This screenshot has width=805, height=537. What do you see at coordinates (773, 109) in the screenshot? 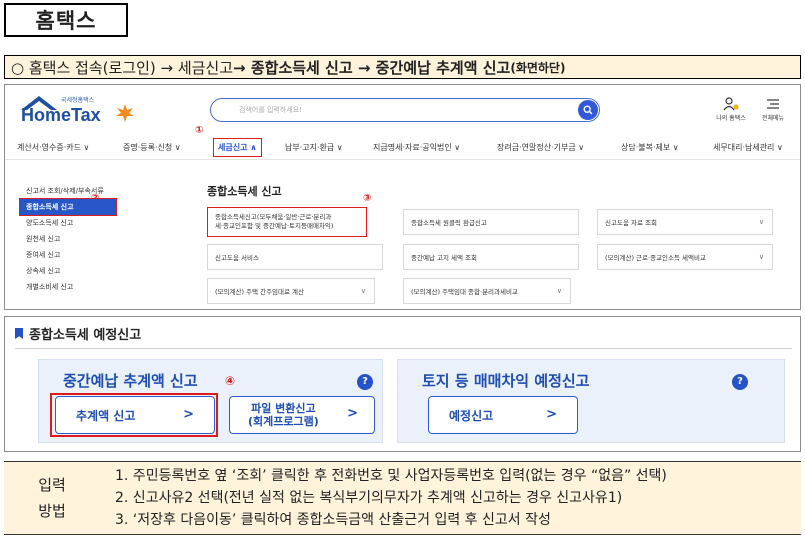
I see `all-menu-button: 전체메뉴` at bounding box center [773, 109].